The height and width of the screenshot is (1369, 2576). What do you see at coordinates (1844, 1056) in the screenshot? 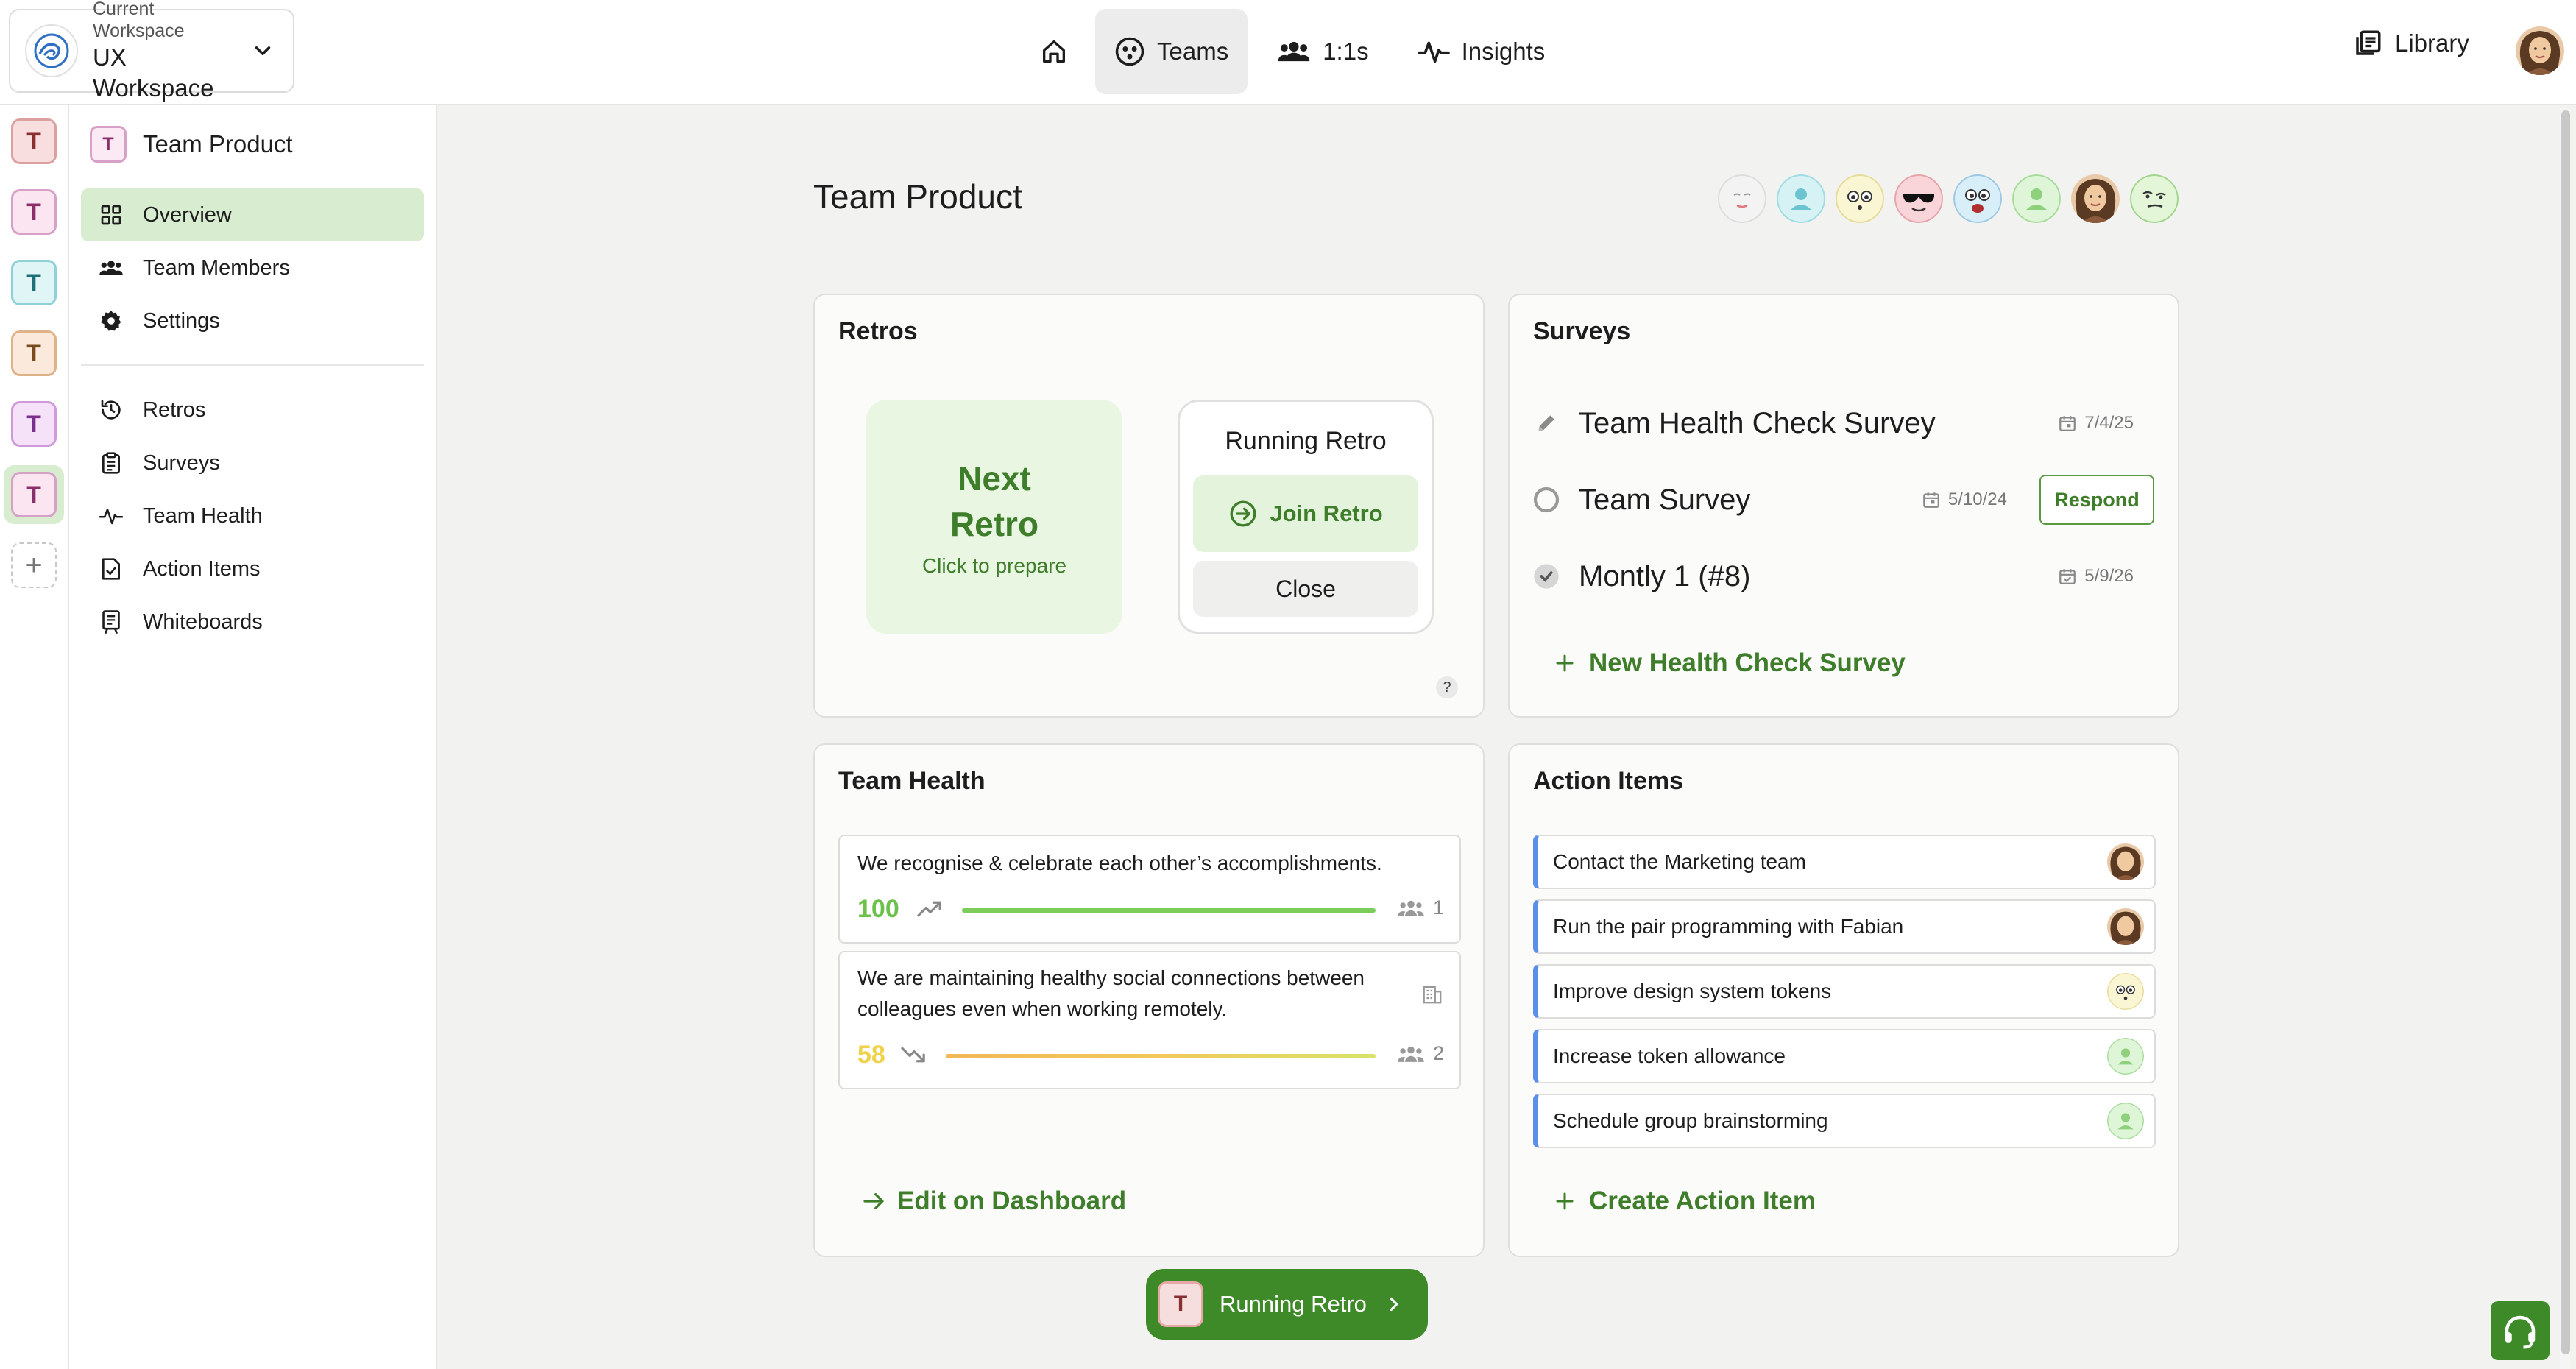
I see `action-item: Increase token allowance` at bounding box center [1844, 1056].